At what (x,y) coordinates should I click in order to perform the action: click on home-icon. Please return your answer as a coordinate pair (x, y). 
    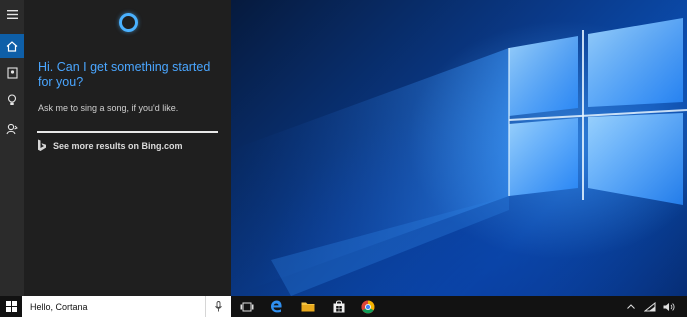
    Looking at the image, I should click on (12, 46).